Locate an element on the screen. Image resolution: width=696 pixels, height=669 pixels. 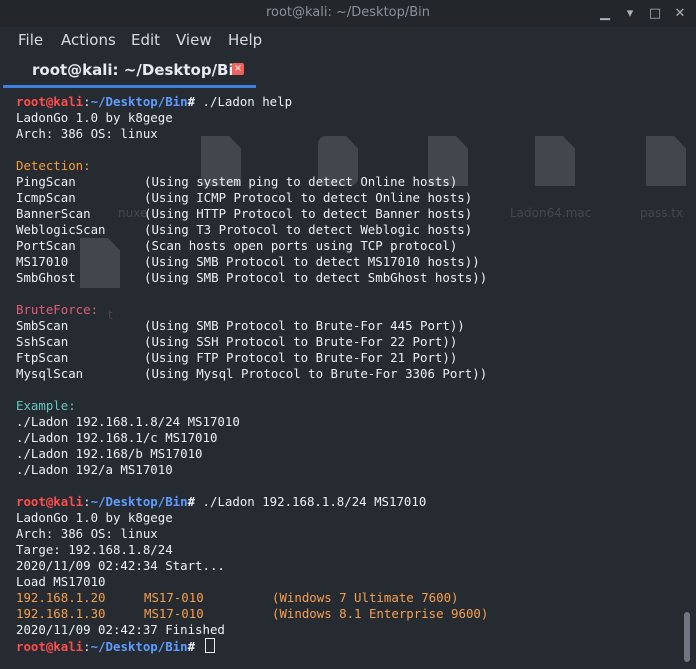
result-ip: 192.168.1.30 is located at coordinates (61, 613).